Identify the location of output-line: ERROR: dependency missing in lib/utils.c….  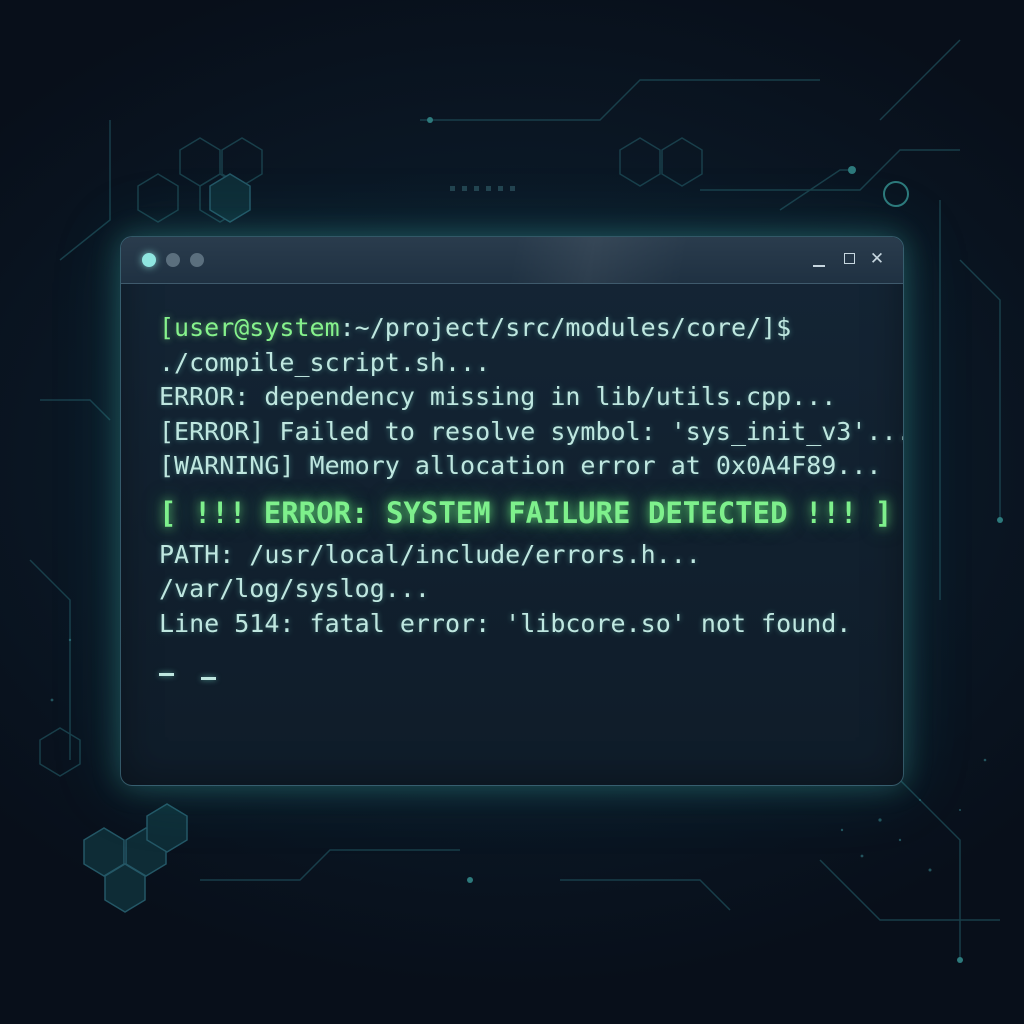
(498, 396).